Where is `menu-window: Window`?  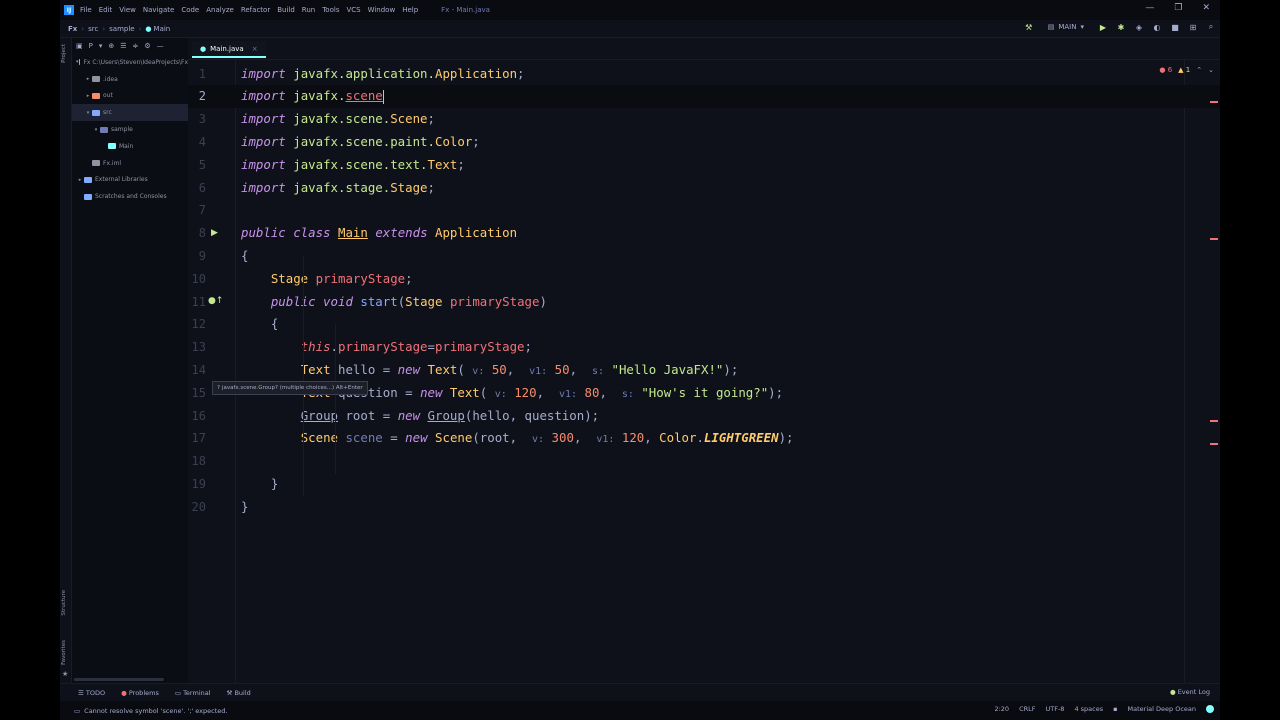
menu-window: Window is located at coordinates (382, 10).